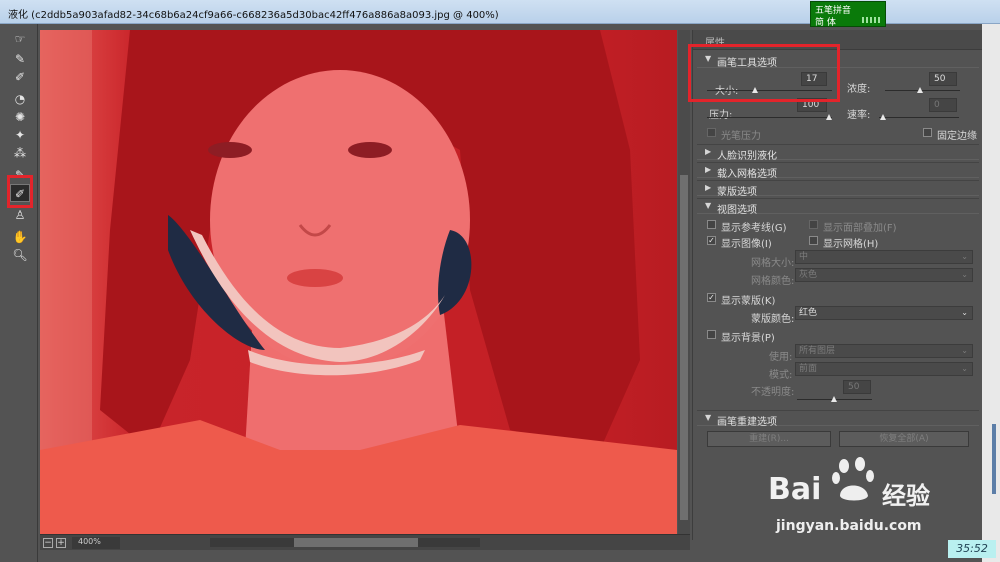 The image size is (1000, 562). What do you see at coordinates (96, 543) in the screenshot?
I see `zoom-level-select: 400%` at bounding box center [96, 543].